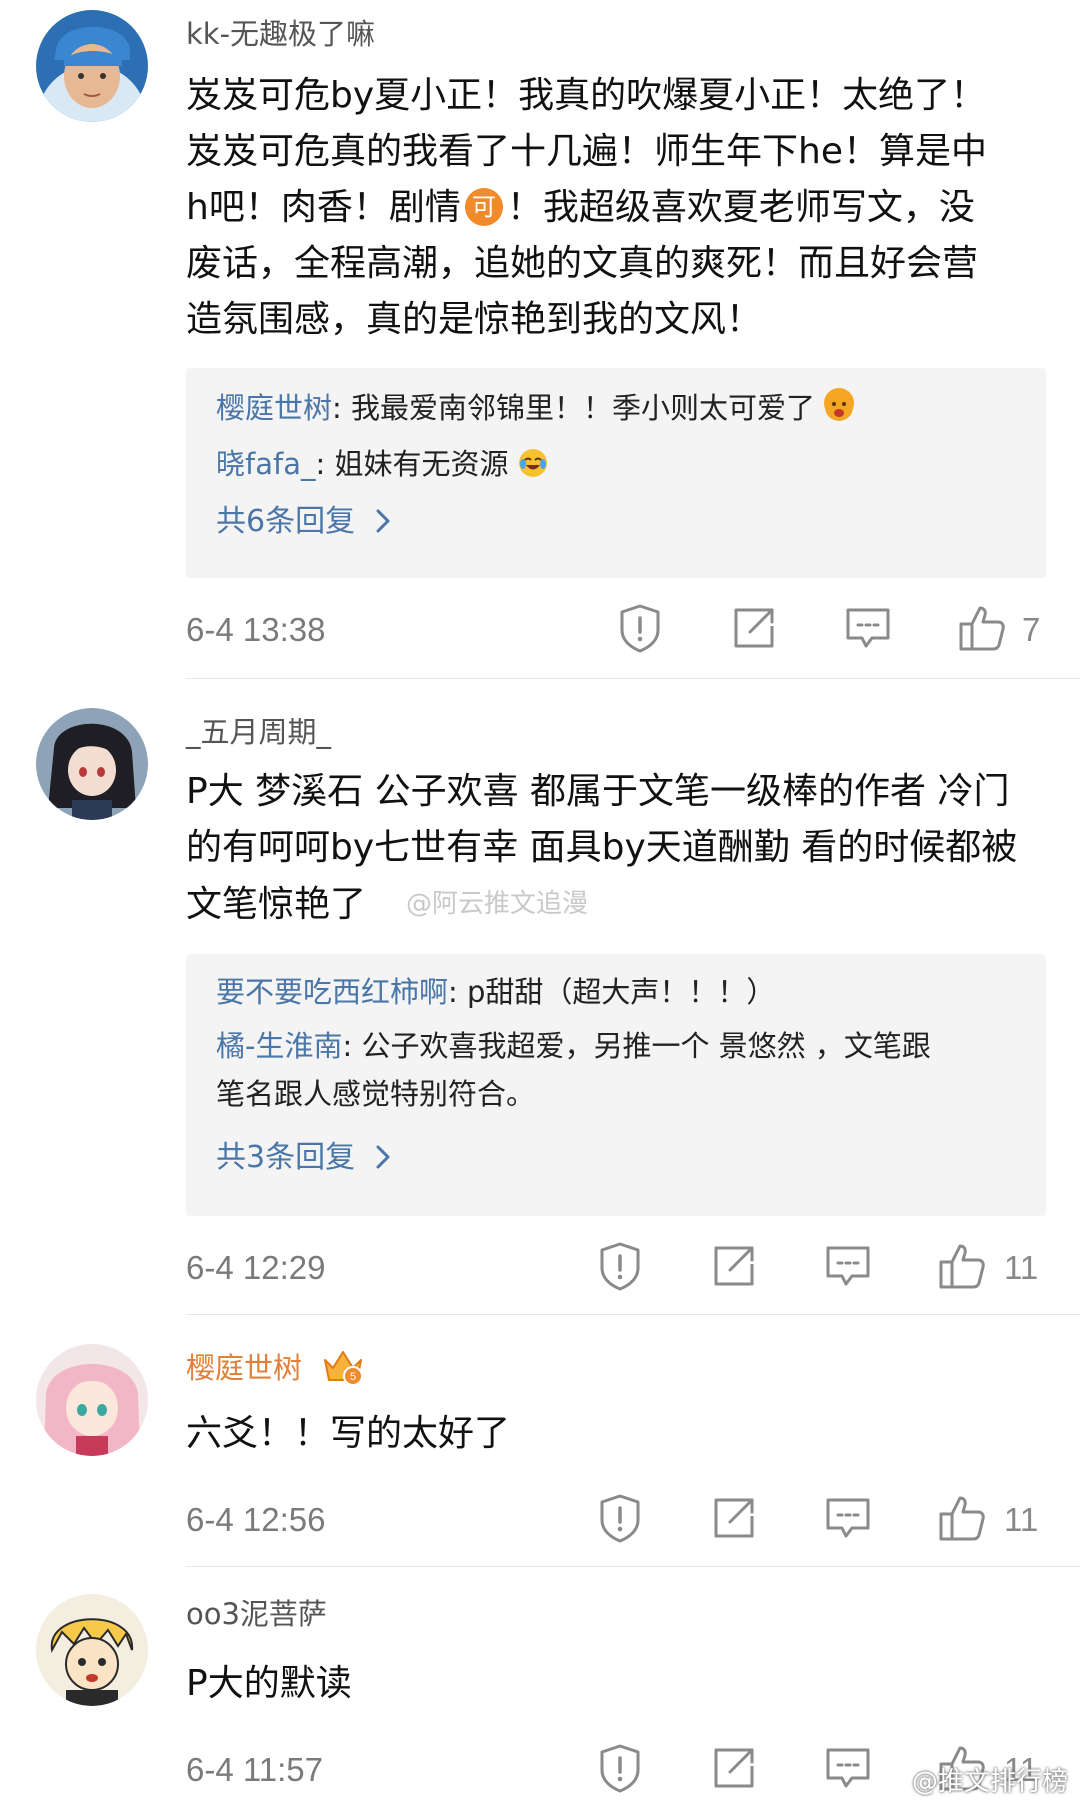 The width and height of the screenshot is (1080, 1810). I want to click on comment-line: 的有呵呵by七世有幸 面具by天道酬勤 看的时候都被, so click(602, 847).